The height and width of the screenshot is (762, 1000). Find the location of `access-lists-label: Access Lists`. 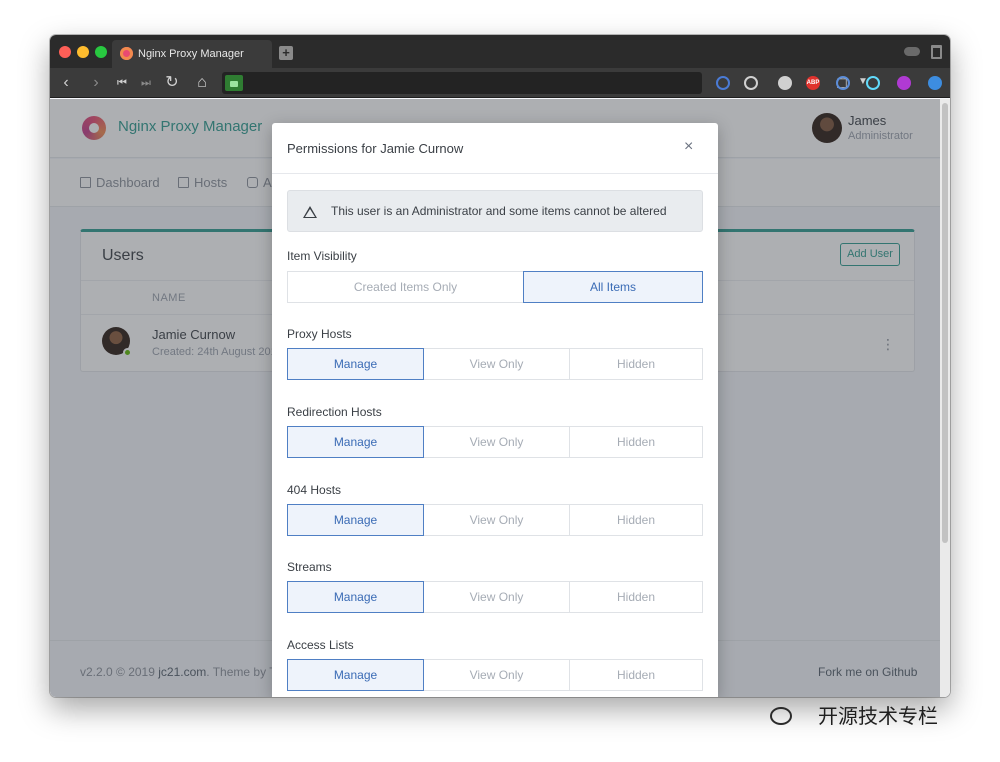

access-lists-label: Access Lists is located at coordinates (320, 645).